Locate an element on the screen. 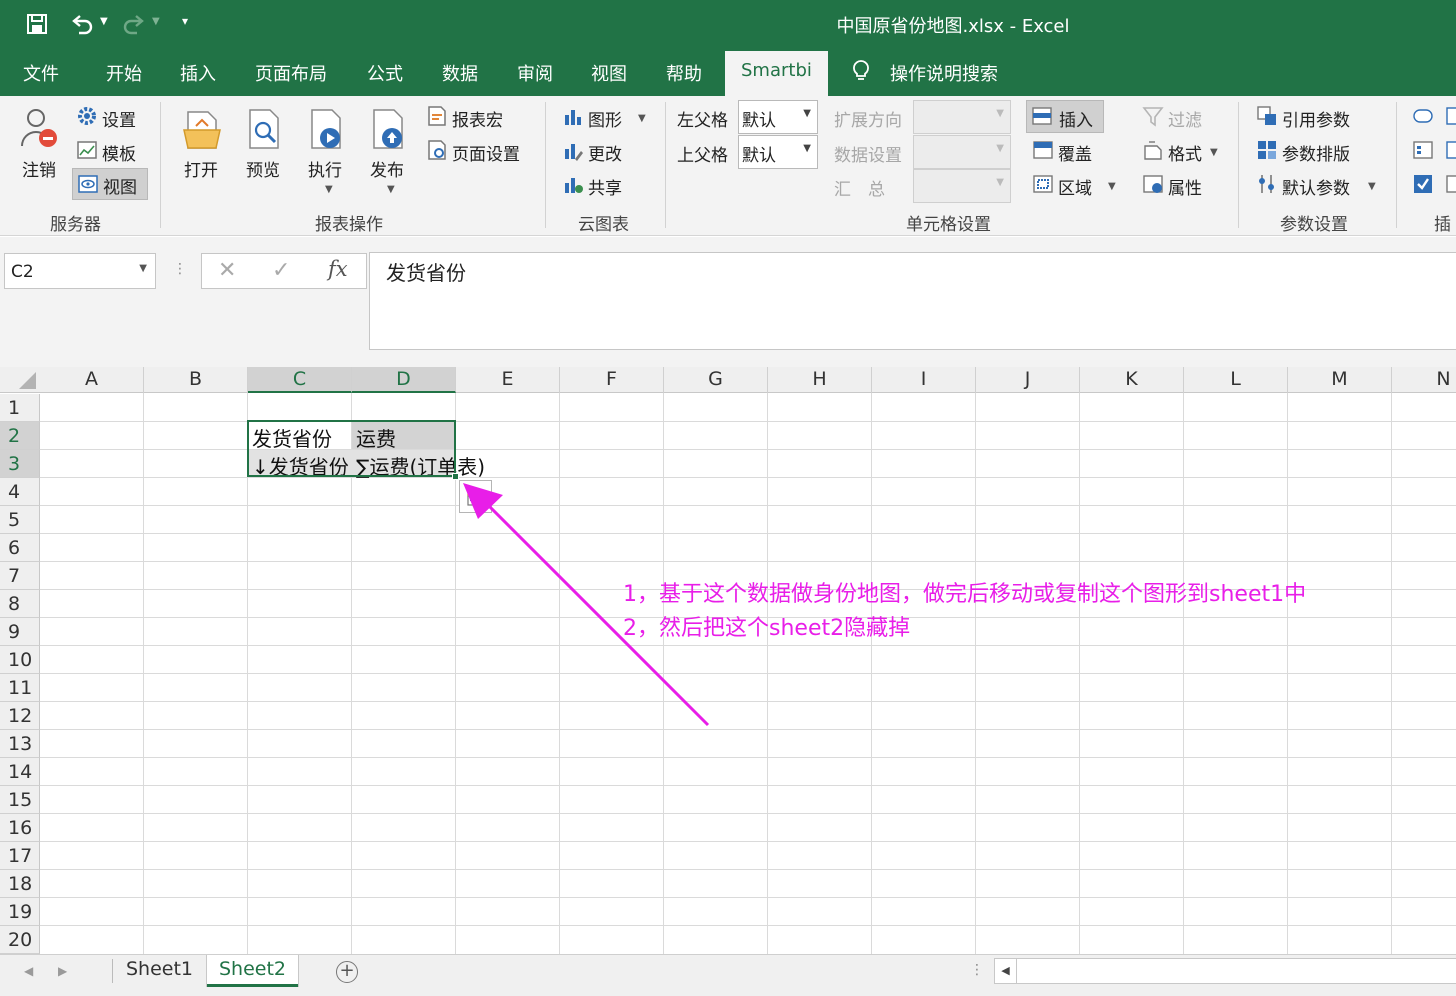  tab-formulas: 公式 is located at coordinates (385, 73).